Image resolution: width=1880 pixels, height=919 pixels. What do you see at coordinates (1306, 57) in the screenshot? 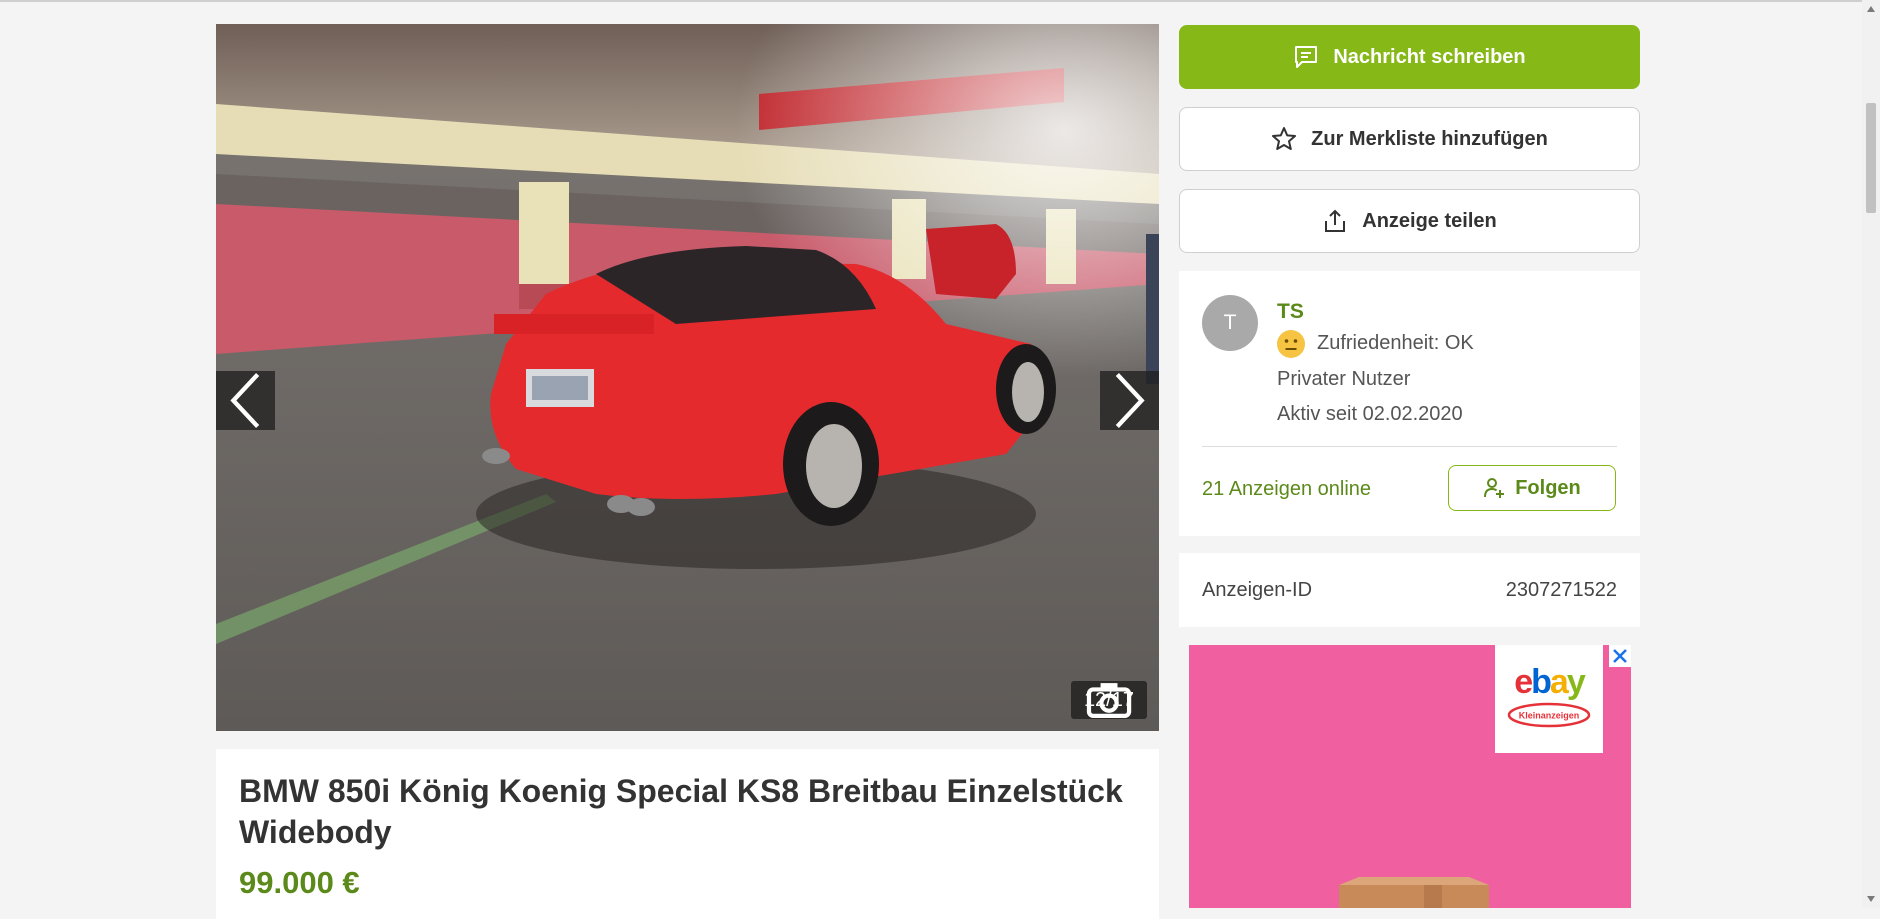
I see `chat-bubble-icon` at bounding box center [1306, 57].